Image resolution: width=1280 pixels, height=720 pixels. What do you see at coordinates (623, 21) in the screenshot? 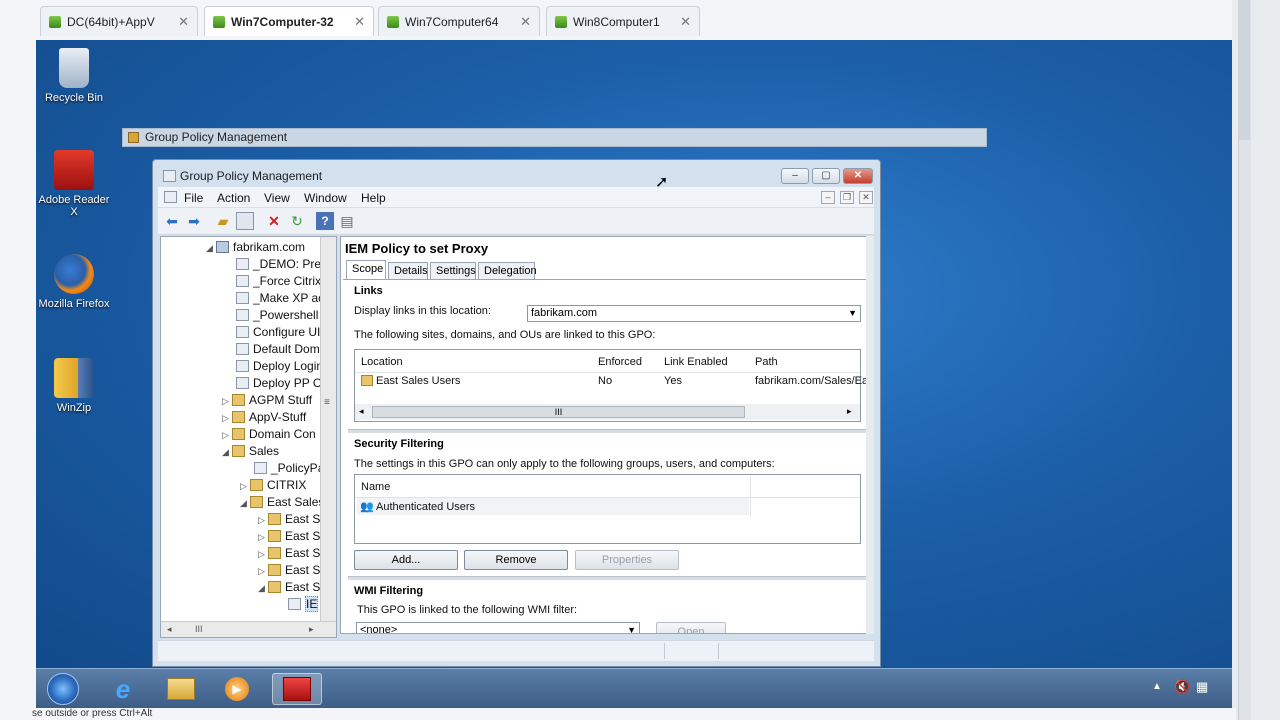
I see `host-tab-win8: Win8Computer1 ✕` at bounding box center [623, 21].